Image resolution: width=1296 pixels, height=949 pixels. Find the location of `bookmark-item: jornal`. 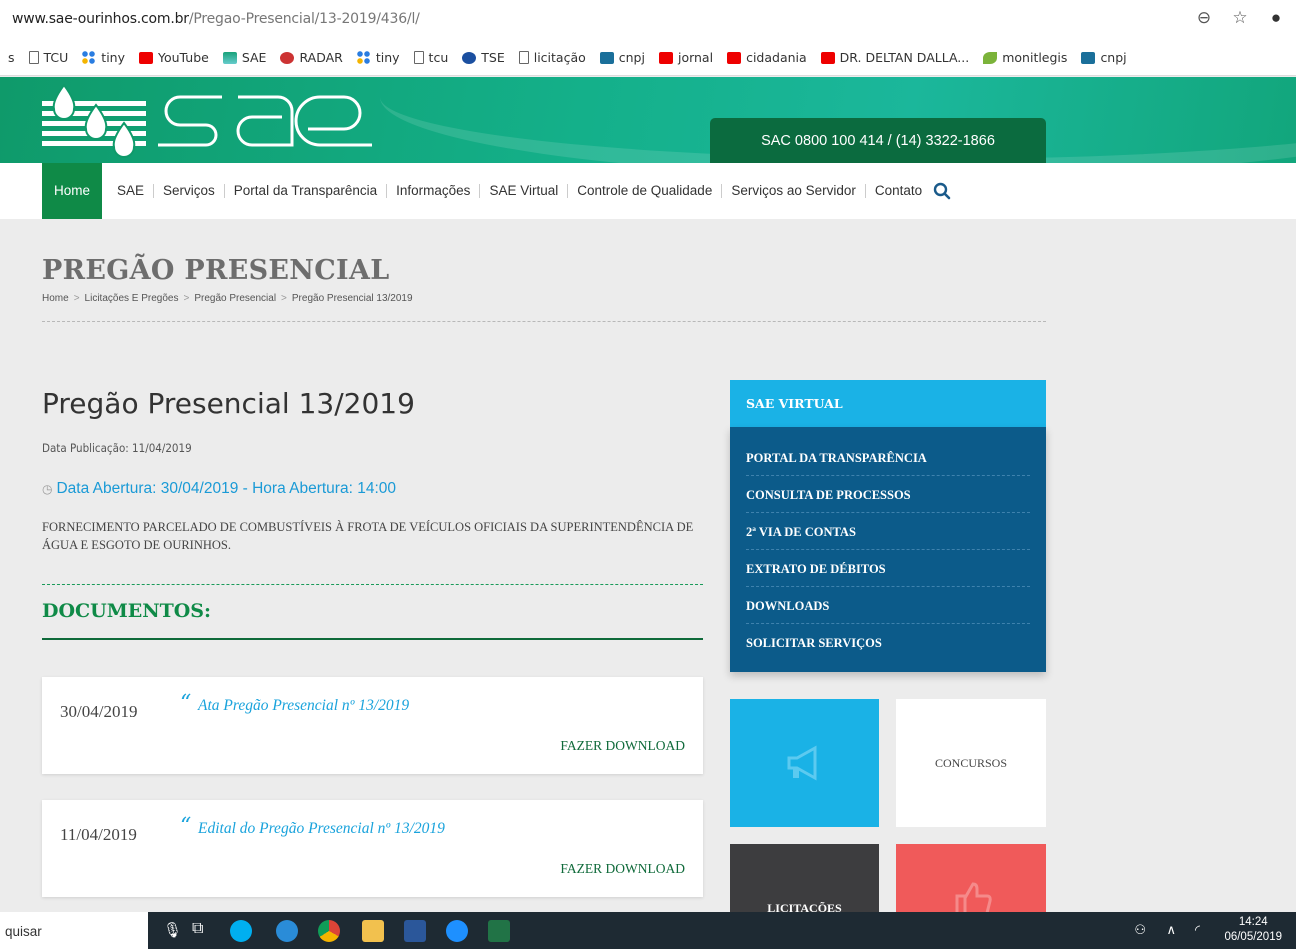

bookmark-item: jornal is located at coordinates (685, 57).